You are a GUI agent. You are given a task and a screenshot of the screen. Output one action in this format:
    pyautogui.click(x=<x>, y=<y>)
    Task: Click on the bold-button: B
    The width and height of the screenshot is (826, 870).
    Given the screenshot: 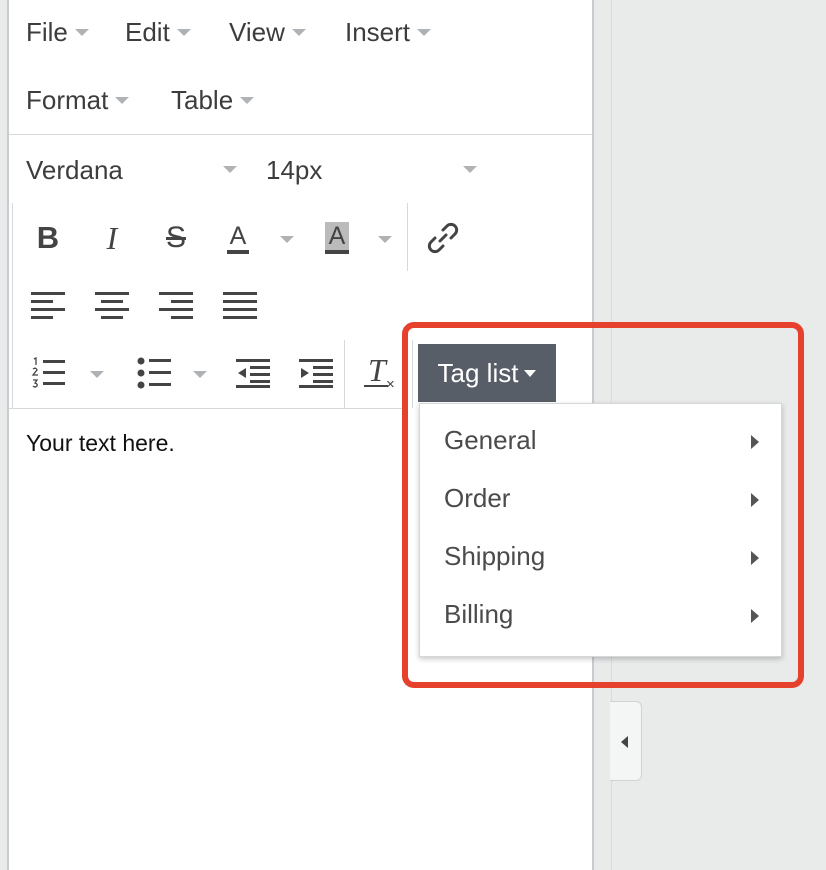 What is the action you would take?
    pyautogui.click(x=48, y=238)
    